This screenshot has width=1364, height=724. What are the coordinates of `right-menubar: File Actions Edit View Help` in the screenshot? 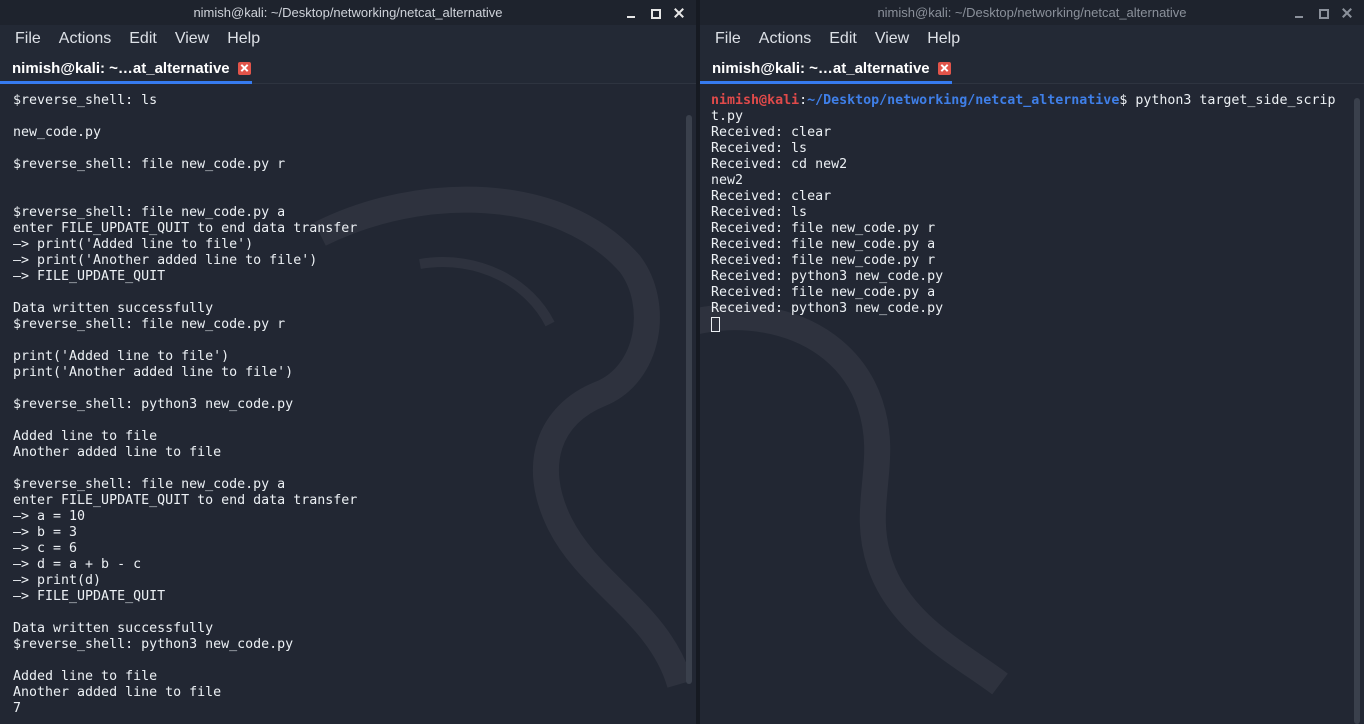 It's located at (1032, 39).